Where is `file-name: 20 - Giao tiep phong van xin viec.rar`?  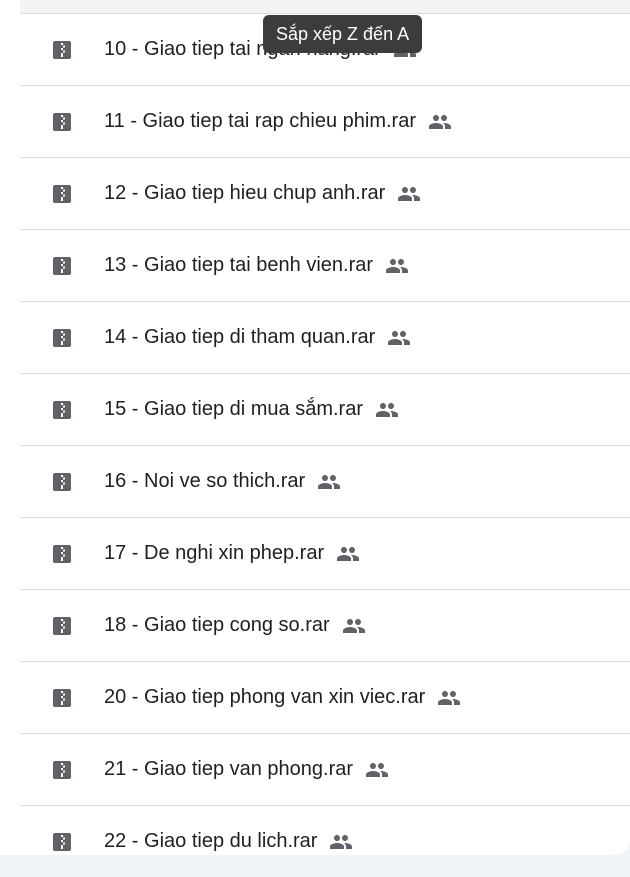
file-name: 20 - Giao tiep phong van xin viec.rar is located at coordinates (265, 697).